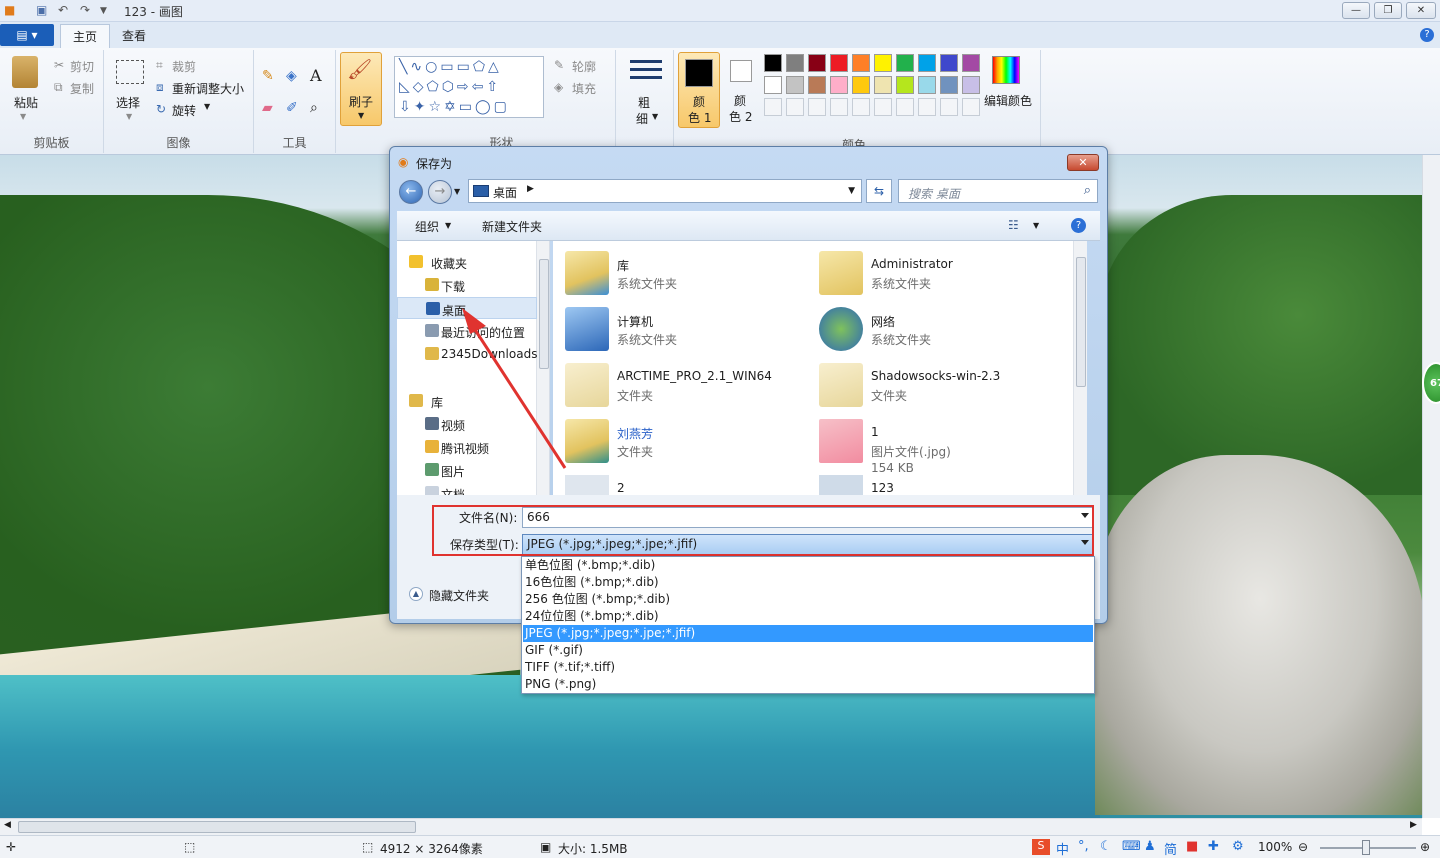  I want to click on filetype-option: 256 色位图 (*.bmp;*.dib), so click(808, 599).